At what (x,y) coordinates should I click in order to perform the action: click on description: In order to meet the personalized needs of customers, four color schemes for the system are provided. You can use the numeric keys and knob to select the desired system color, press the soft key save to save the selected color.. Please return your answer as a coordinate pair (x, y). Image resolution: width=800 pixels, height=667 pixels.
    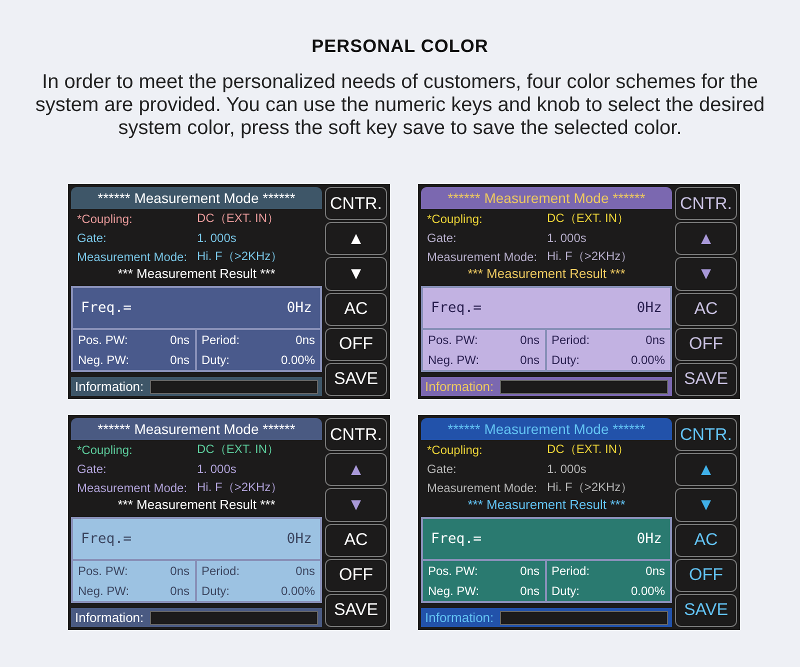
    Looking at the image, I should click on (400, 105).